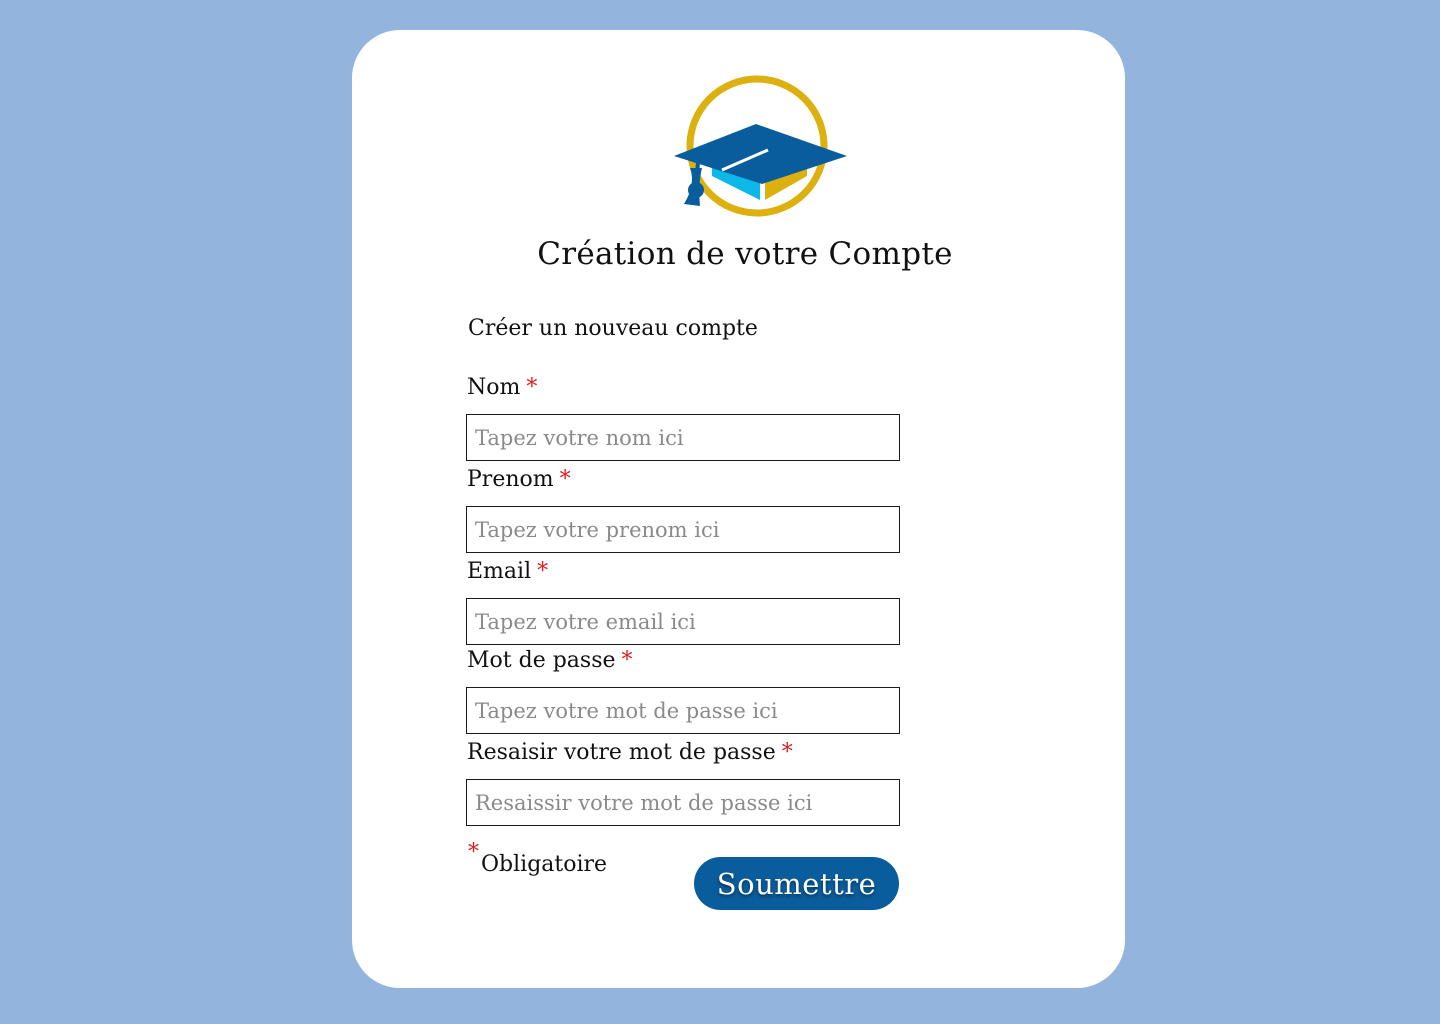 This screenshot has height=1024, width=1440. Describe the element at coordinates (494, 387) in the screenshot. I see `nom-label-text: Nom` at that location.